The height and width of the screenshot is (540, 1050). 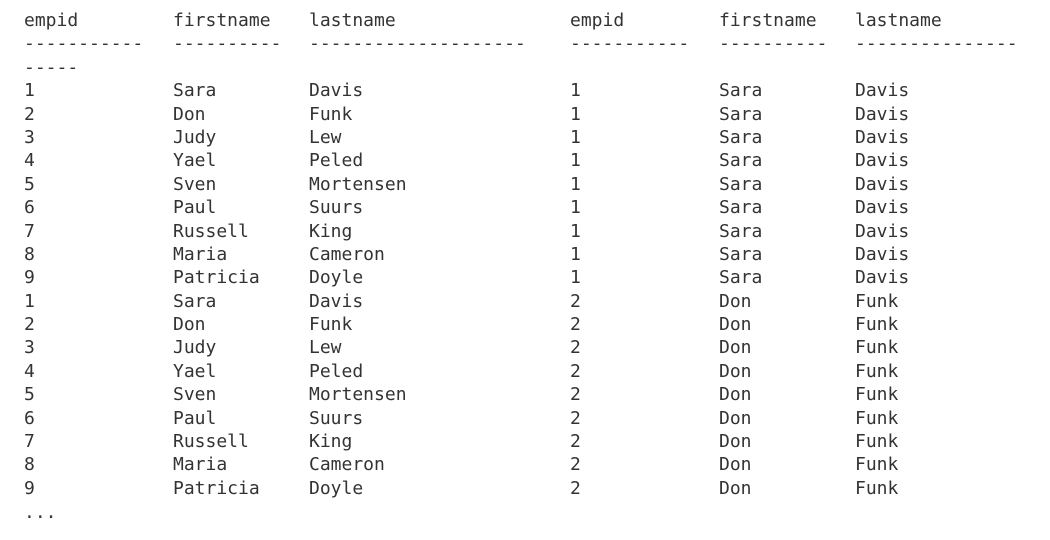 What do you see at coordinates (29, 184) in the screenshot?
I see `cell-empid: 5` at bounding box center [29, 184].